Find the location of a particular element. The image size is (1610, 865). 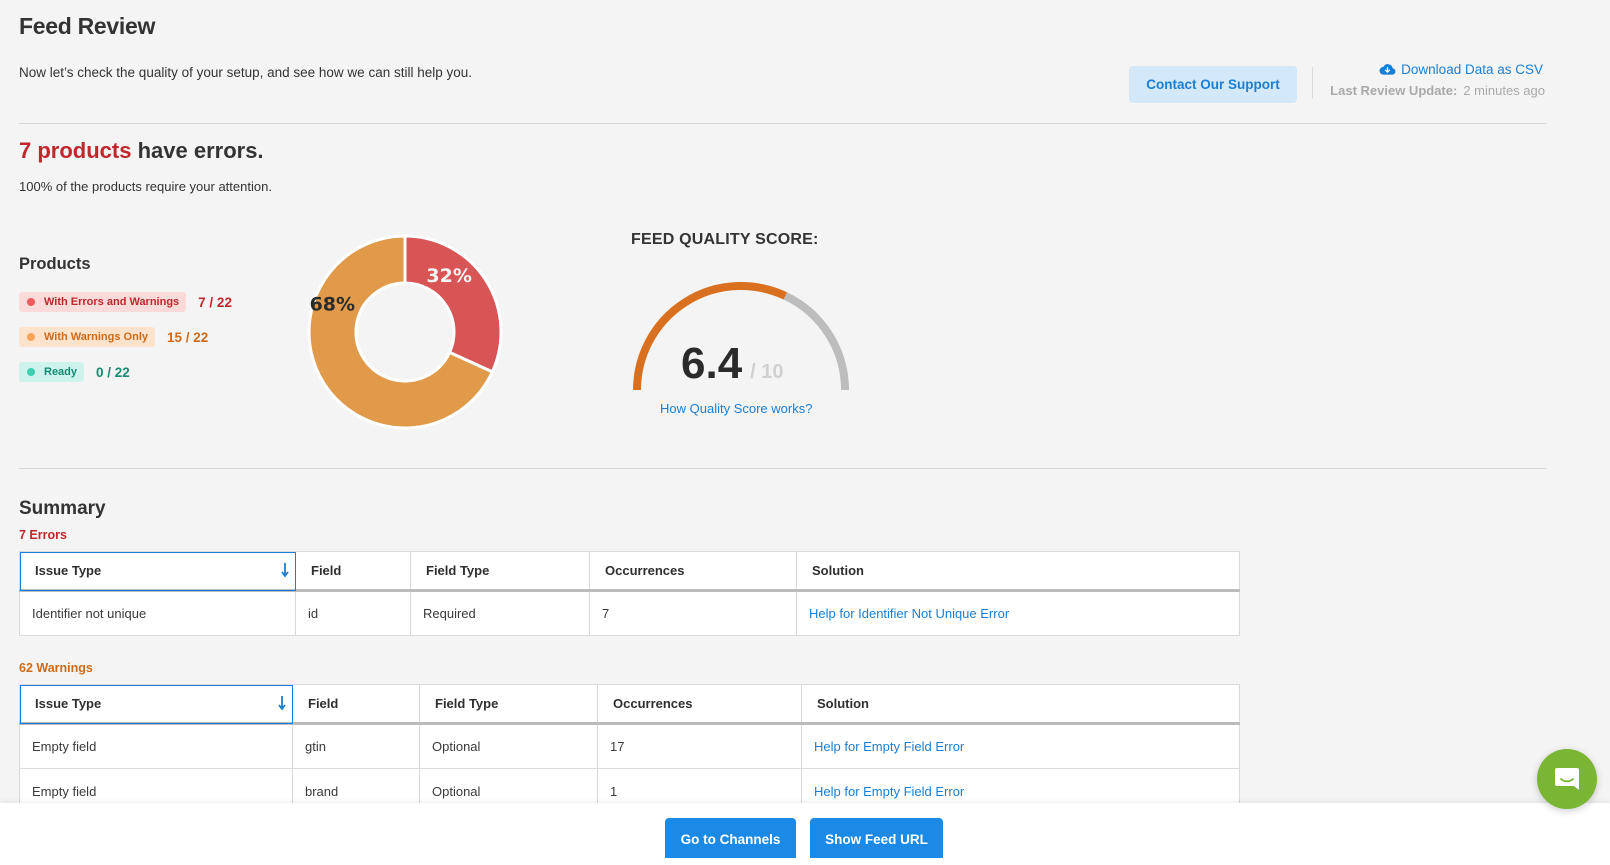

last-update-value: 2 minutes ago is located at coordinates (1504, 90).